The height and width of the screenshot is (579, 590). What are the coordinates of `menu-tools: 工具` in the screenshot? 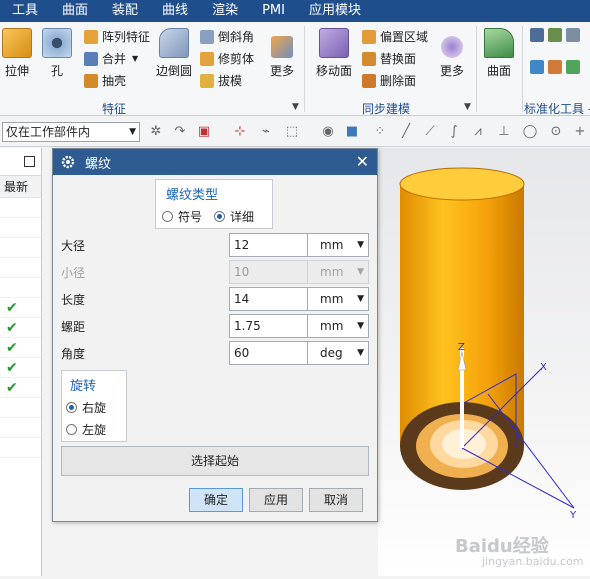 It's located at (25, 11).